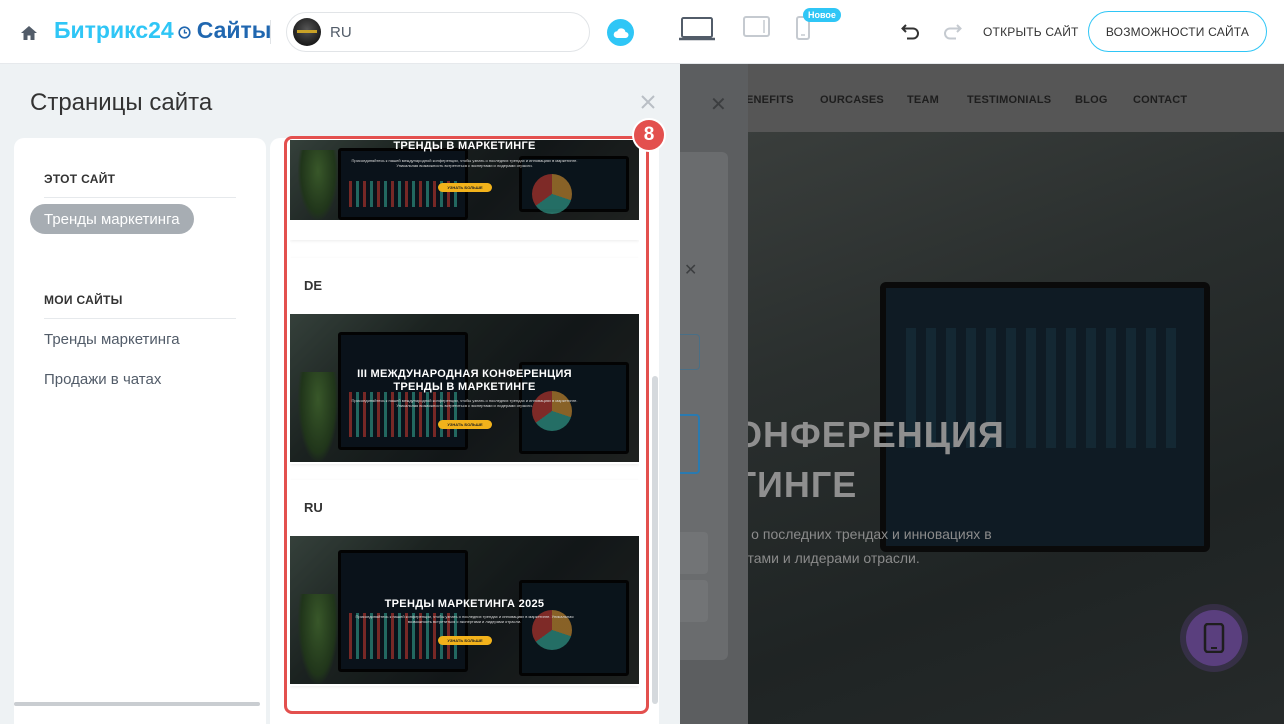  What do you see at coordinates (341, 32) in the screenshot?
I see `language-value: RU` at bounding box center [341, 32].